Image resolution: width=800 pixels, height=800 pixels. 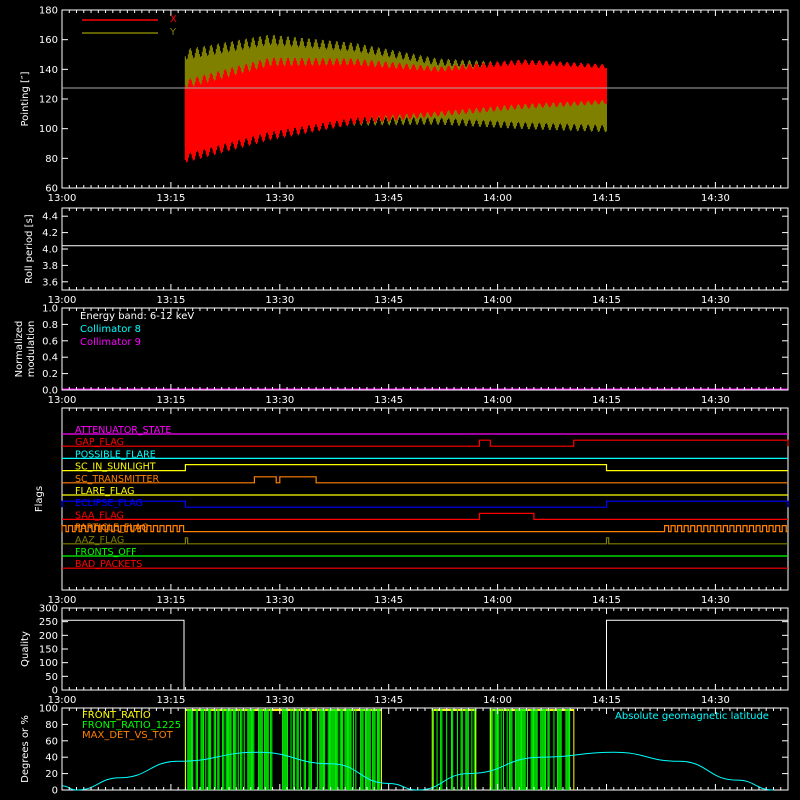 I want to click on pointing-ylabel: Pointing [″], so click(x=25, y=98).